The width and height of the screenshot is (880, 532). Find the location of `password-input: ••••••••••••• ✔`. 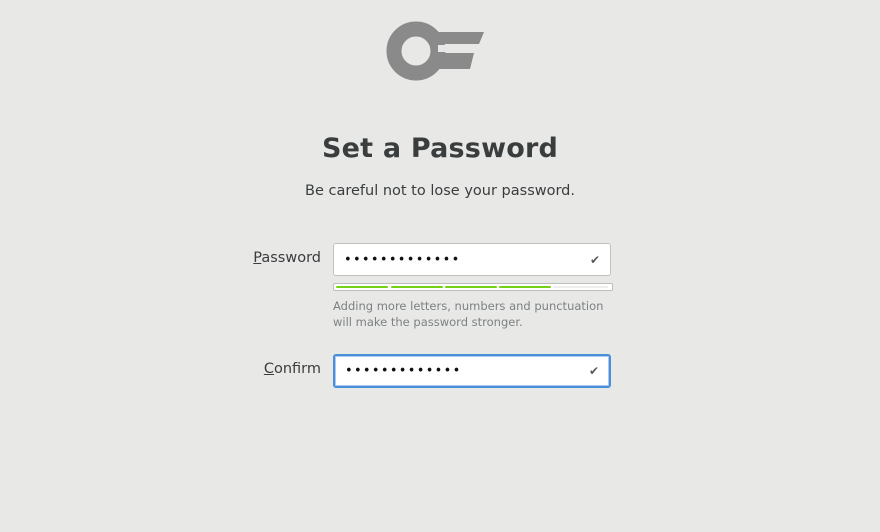

password-input: ••••••••••••• ✔ is located at coordinates (472, 259).